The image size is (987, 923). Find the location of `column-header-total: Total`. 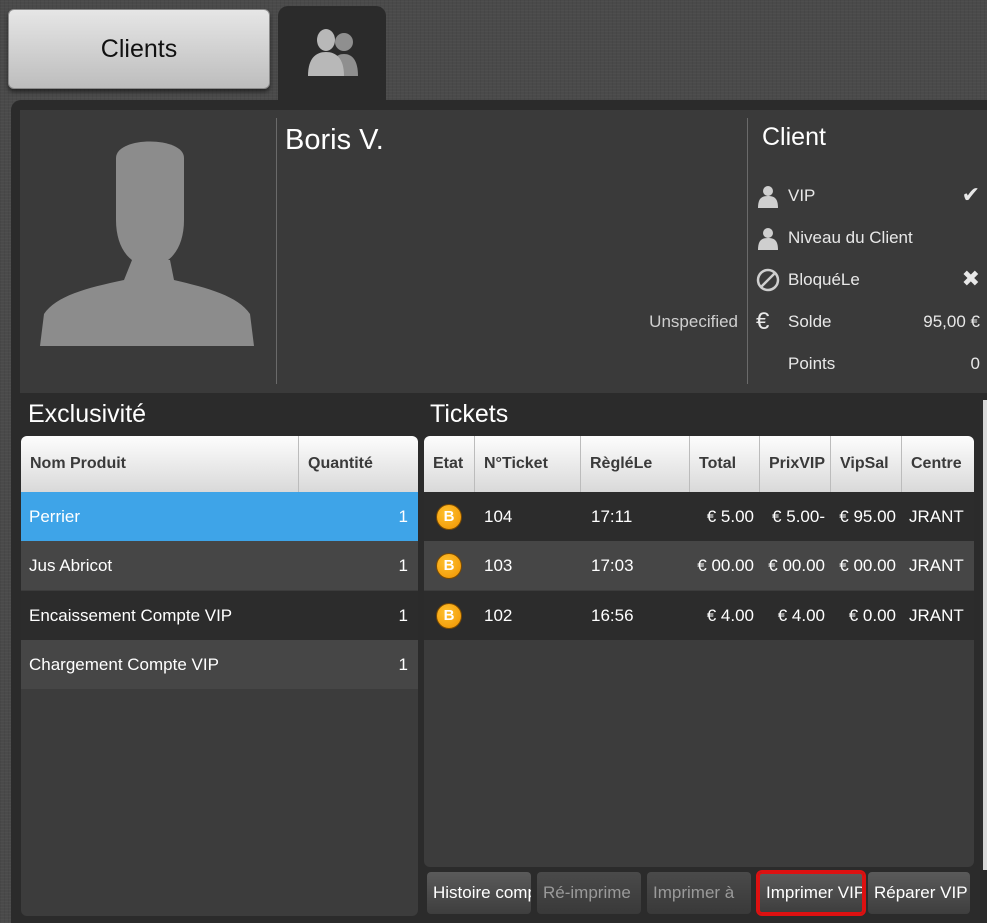

column-header-total: Total is located at coordinates (725, 464).